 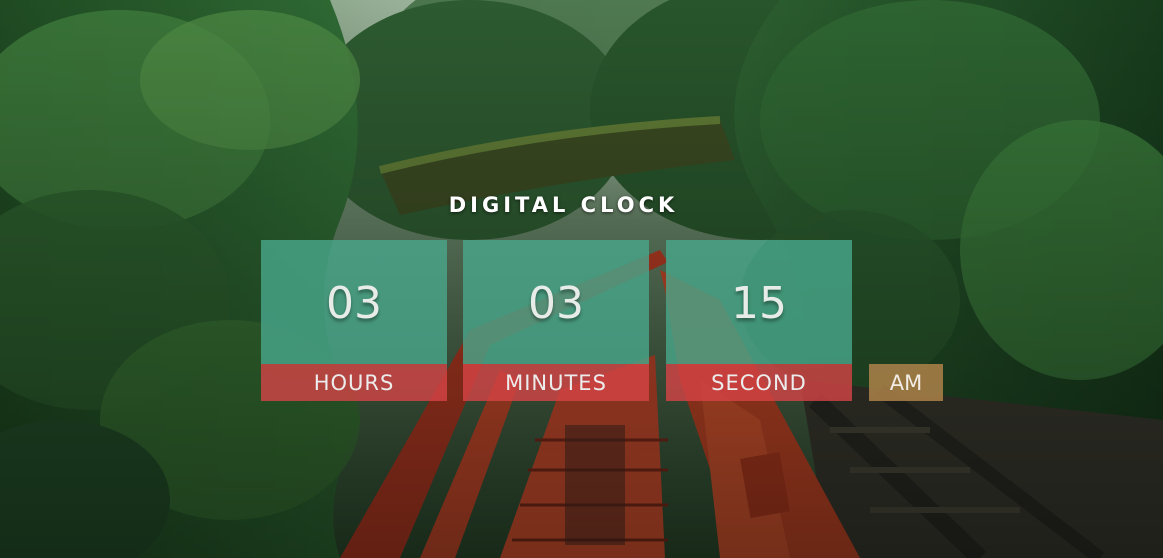 I want to click on seconds-block: 15 SECOND, so click(x=759, y=320).